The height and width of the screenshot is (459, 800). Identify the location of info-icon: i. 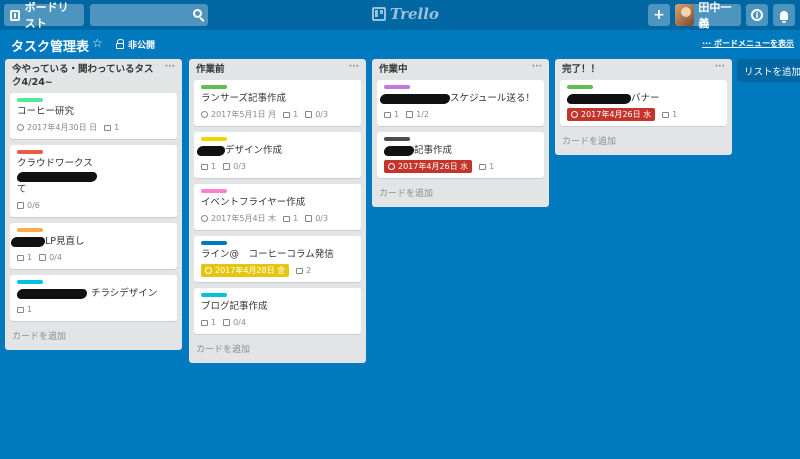
(757, 15).